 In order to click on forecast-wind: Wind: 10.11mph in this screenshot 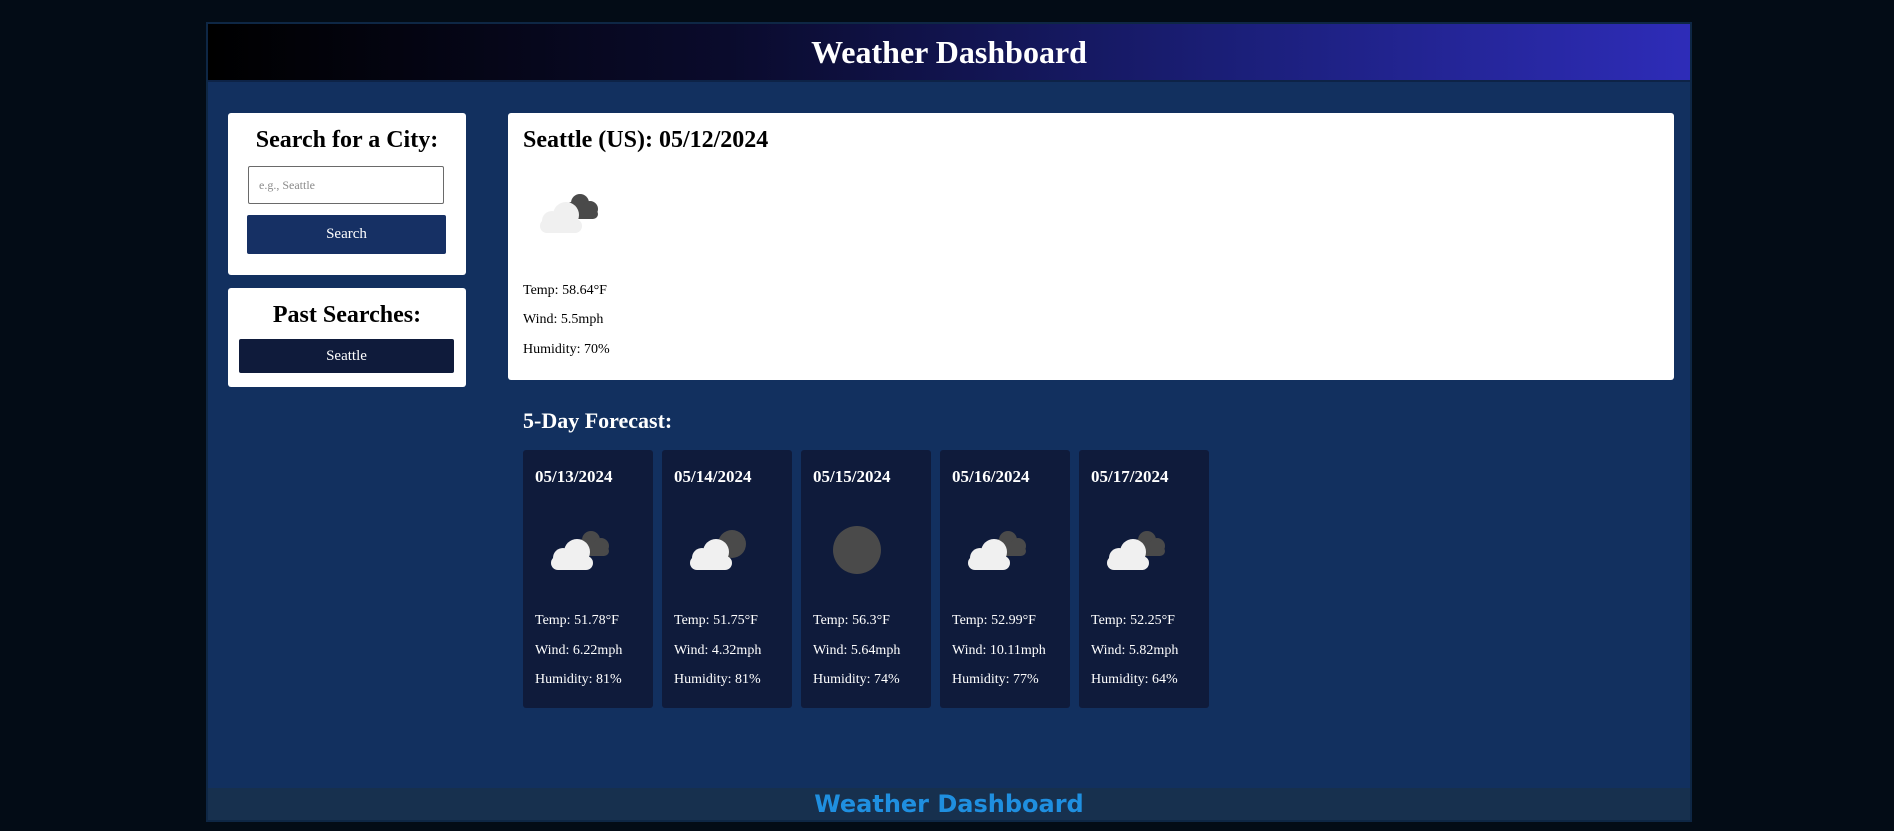, I will do `click(999, 650)`.